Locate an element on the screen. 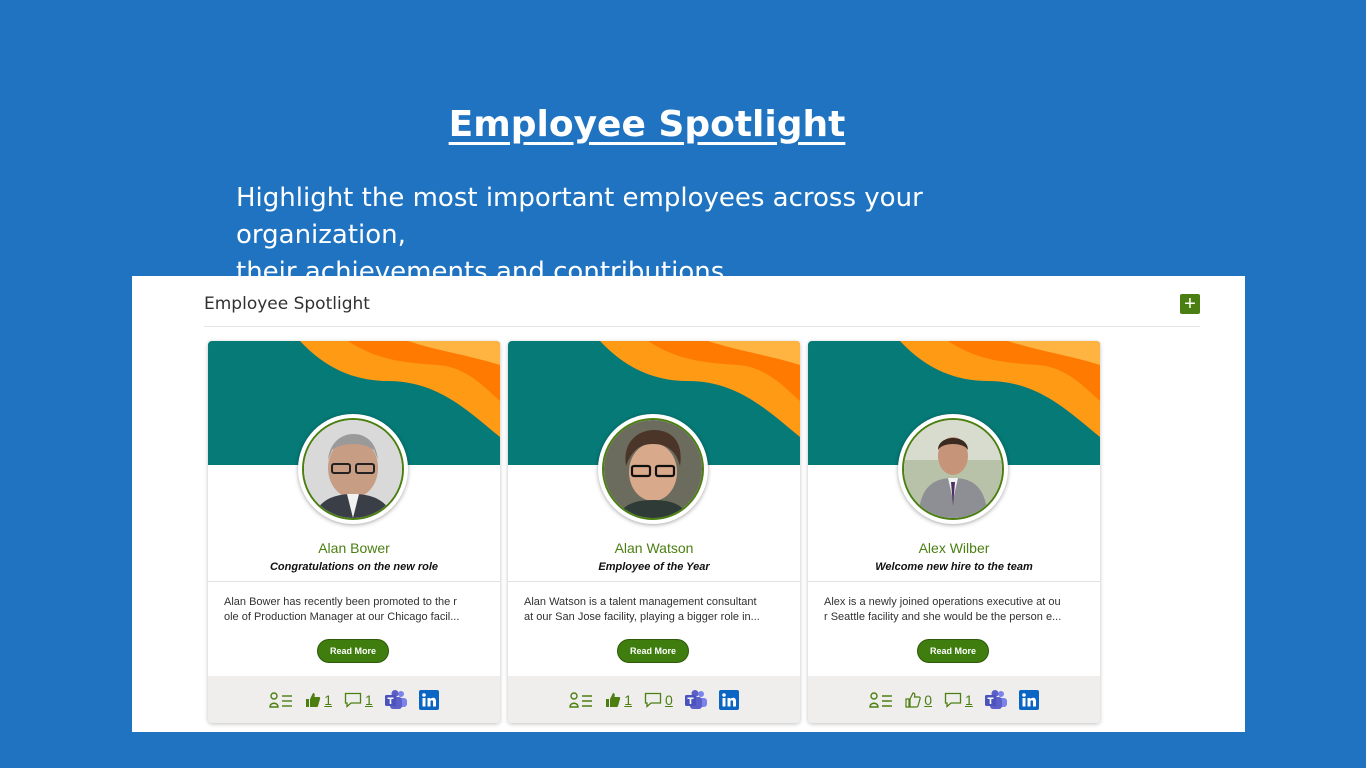 The image size is (1366, 768). thumbs-up-outline-icon is located at coordinates (913, 699).